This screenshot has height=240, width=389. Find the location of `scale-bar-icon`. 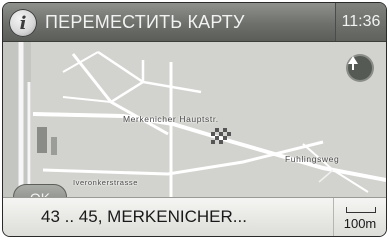

scale-bar-icon is located at coordinates (361, 210).